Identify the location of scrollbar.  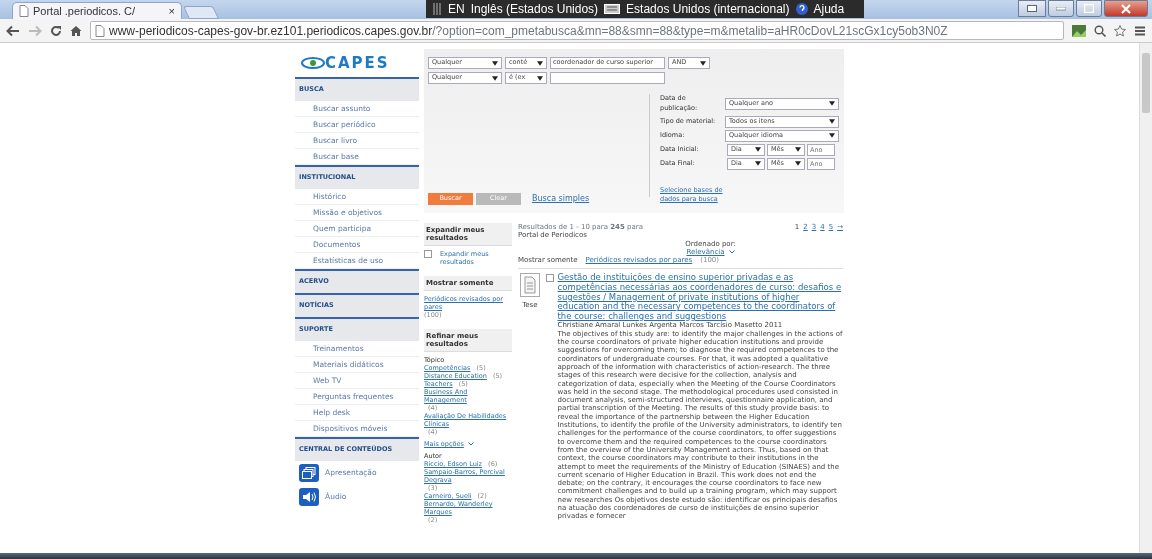
(1145, 298).